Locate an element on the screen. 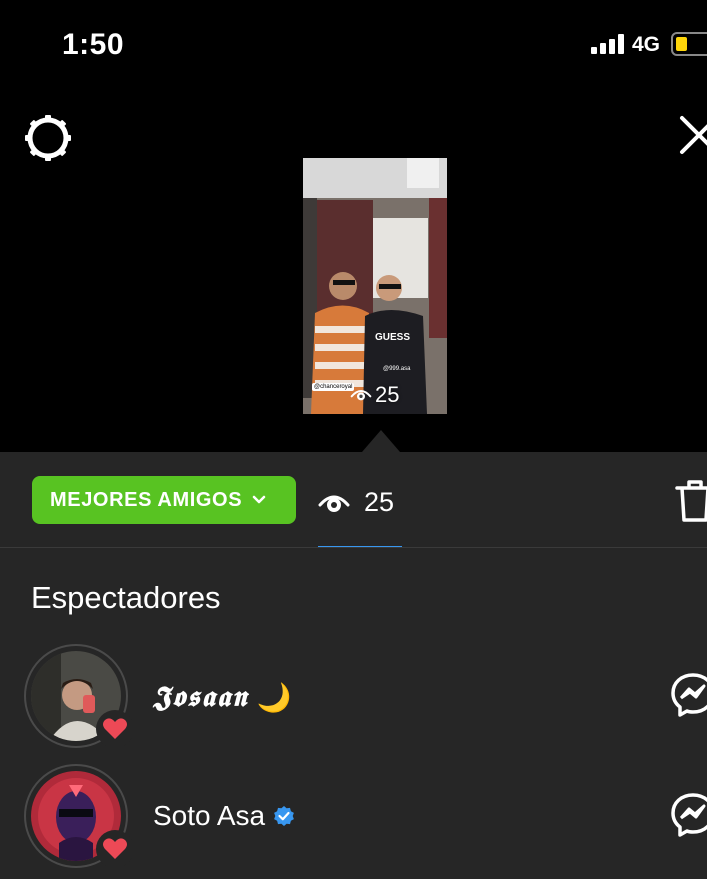 This screenshot has height=879, width=707. battery-icon is located at coordinates (689, 44).